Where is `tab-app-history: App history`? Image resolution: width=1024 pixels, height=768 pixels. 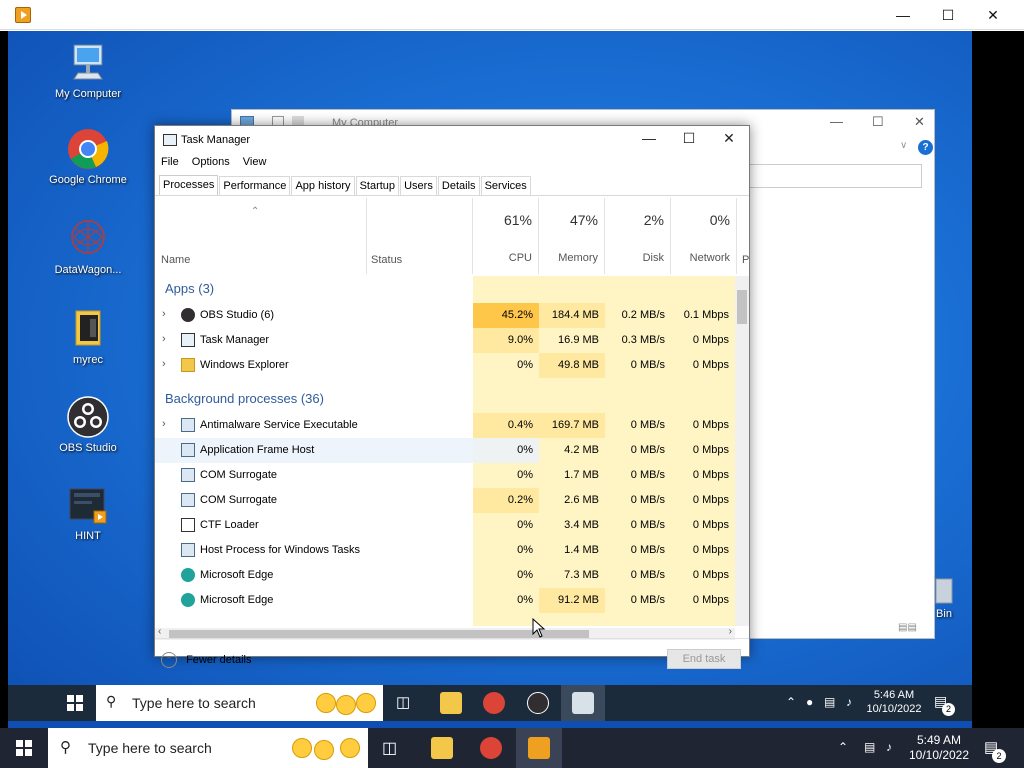 tab-app-history: App history is located at coordinates (323, 185).